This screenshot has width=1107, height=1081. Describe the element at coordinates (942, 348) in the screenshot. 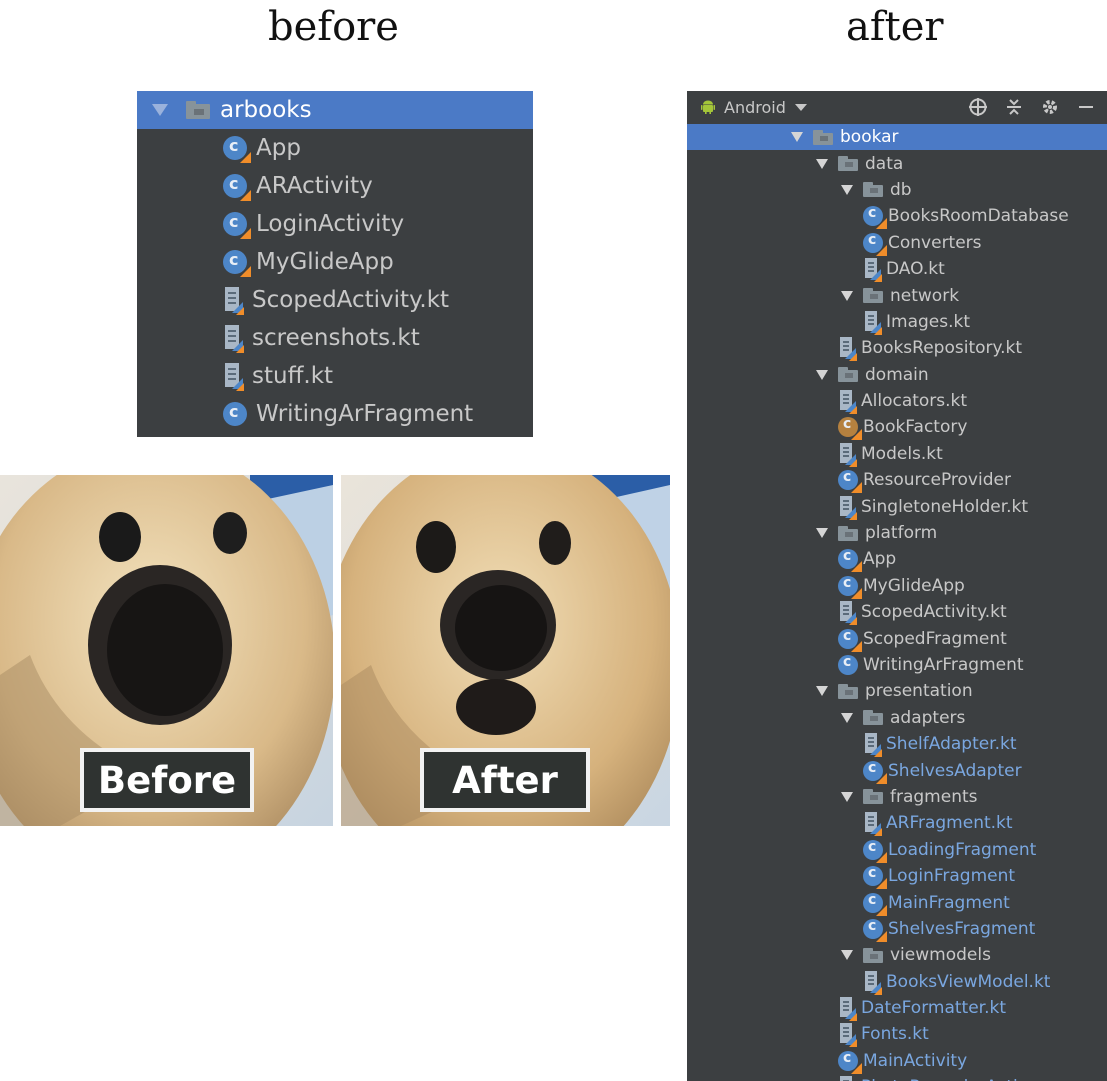

I see `tree-item-label: BooksRepository.kt` at that location.